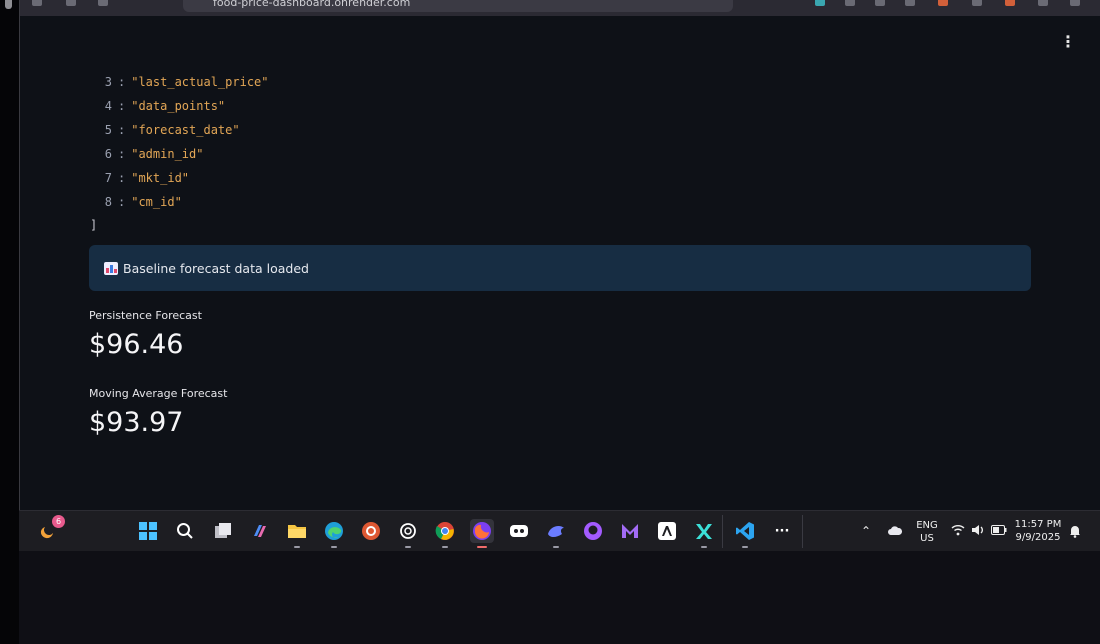 This screenshot has height=644, width=1100. Describe the element at coordinates (94, 225) in the screenshot. I see `json-closing-bracket: ]` at that location.